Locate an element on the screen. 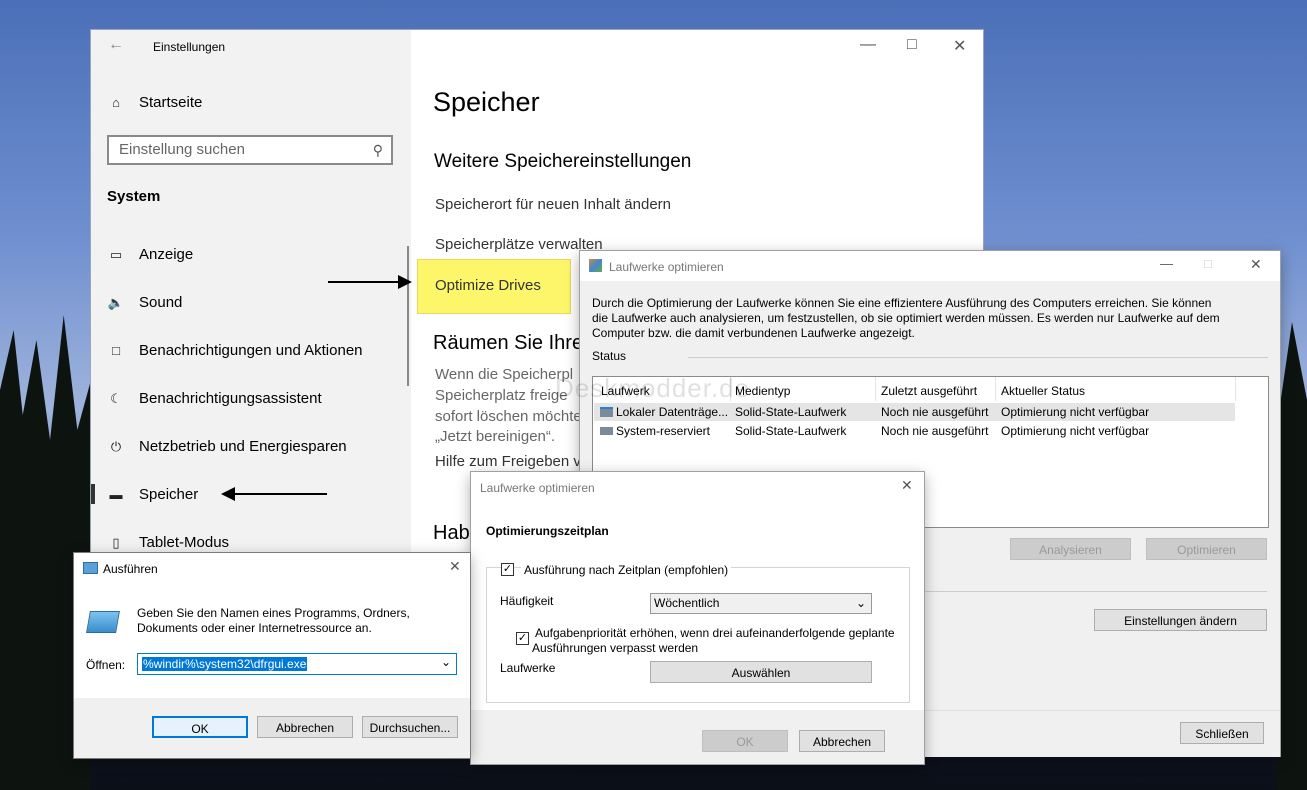 The width and height of the screenshot is (1307, 790). arrow-annotation-storage is located at coordinates (276, 494).